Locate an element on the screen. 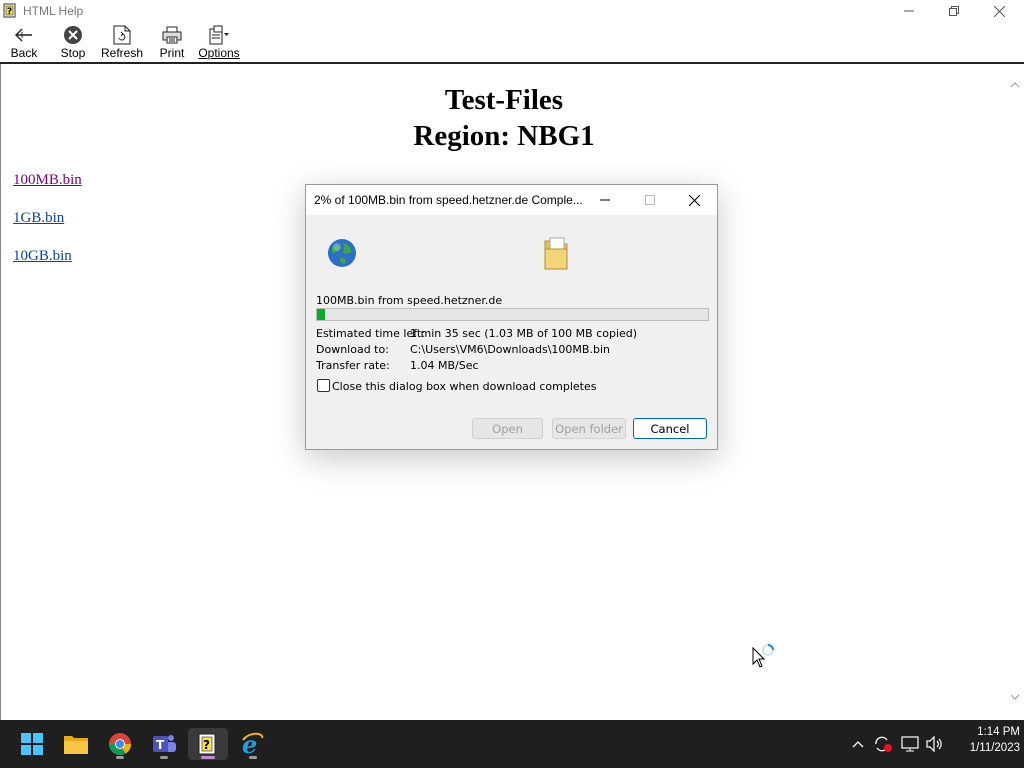  chevron-up-icon is located at coordinates (858, 744).